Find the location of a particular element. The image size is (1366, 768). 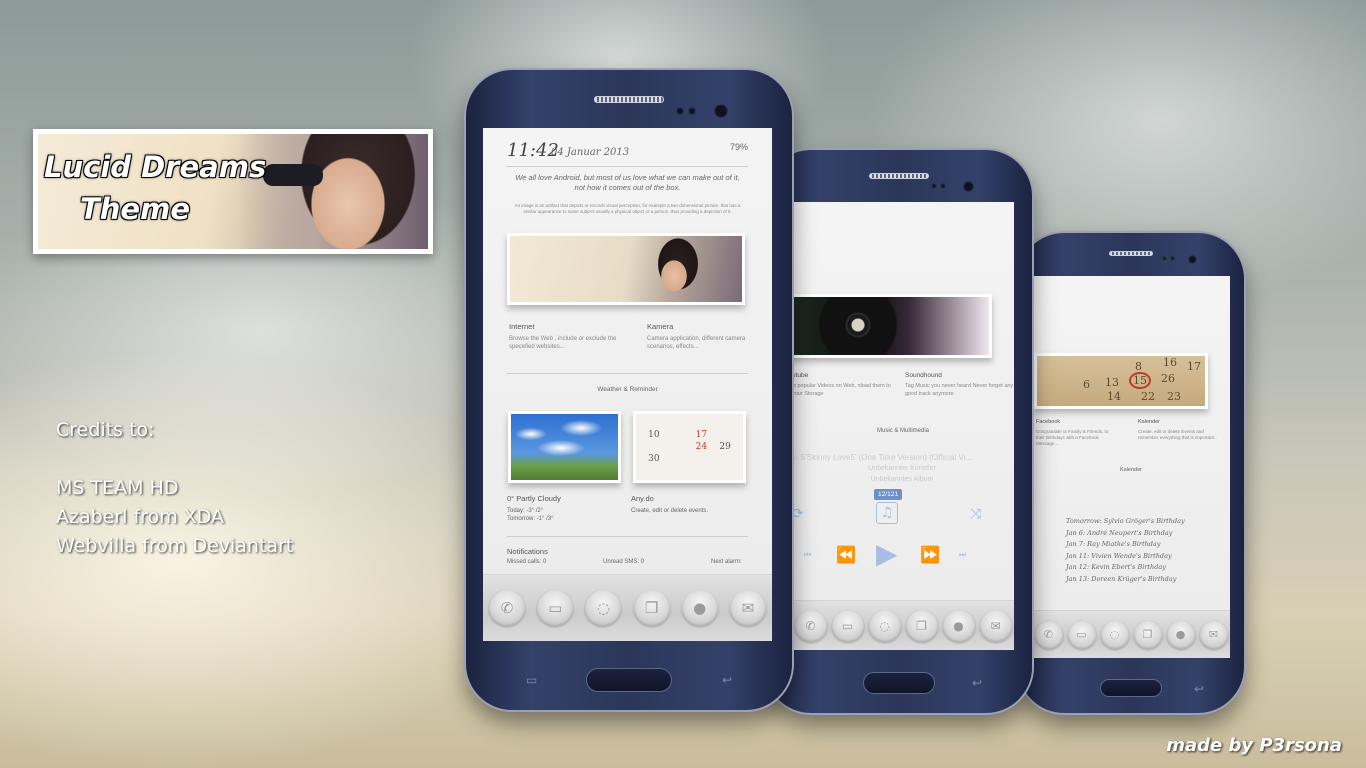

birthday-item: Jan 11: Vivien Wende's Birthday is located at coordinates (1125, 557).